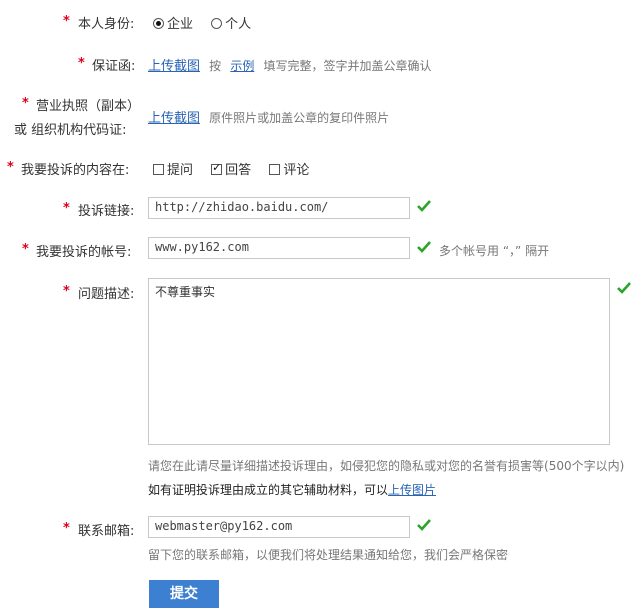 This screenshot has width=641, height=615. Describe the element at coordinates (106, 24) in the screenshot. I see `identity-label: 本人身份:` at that location.